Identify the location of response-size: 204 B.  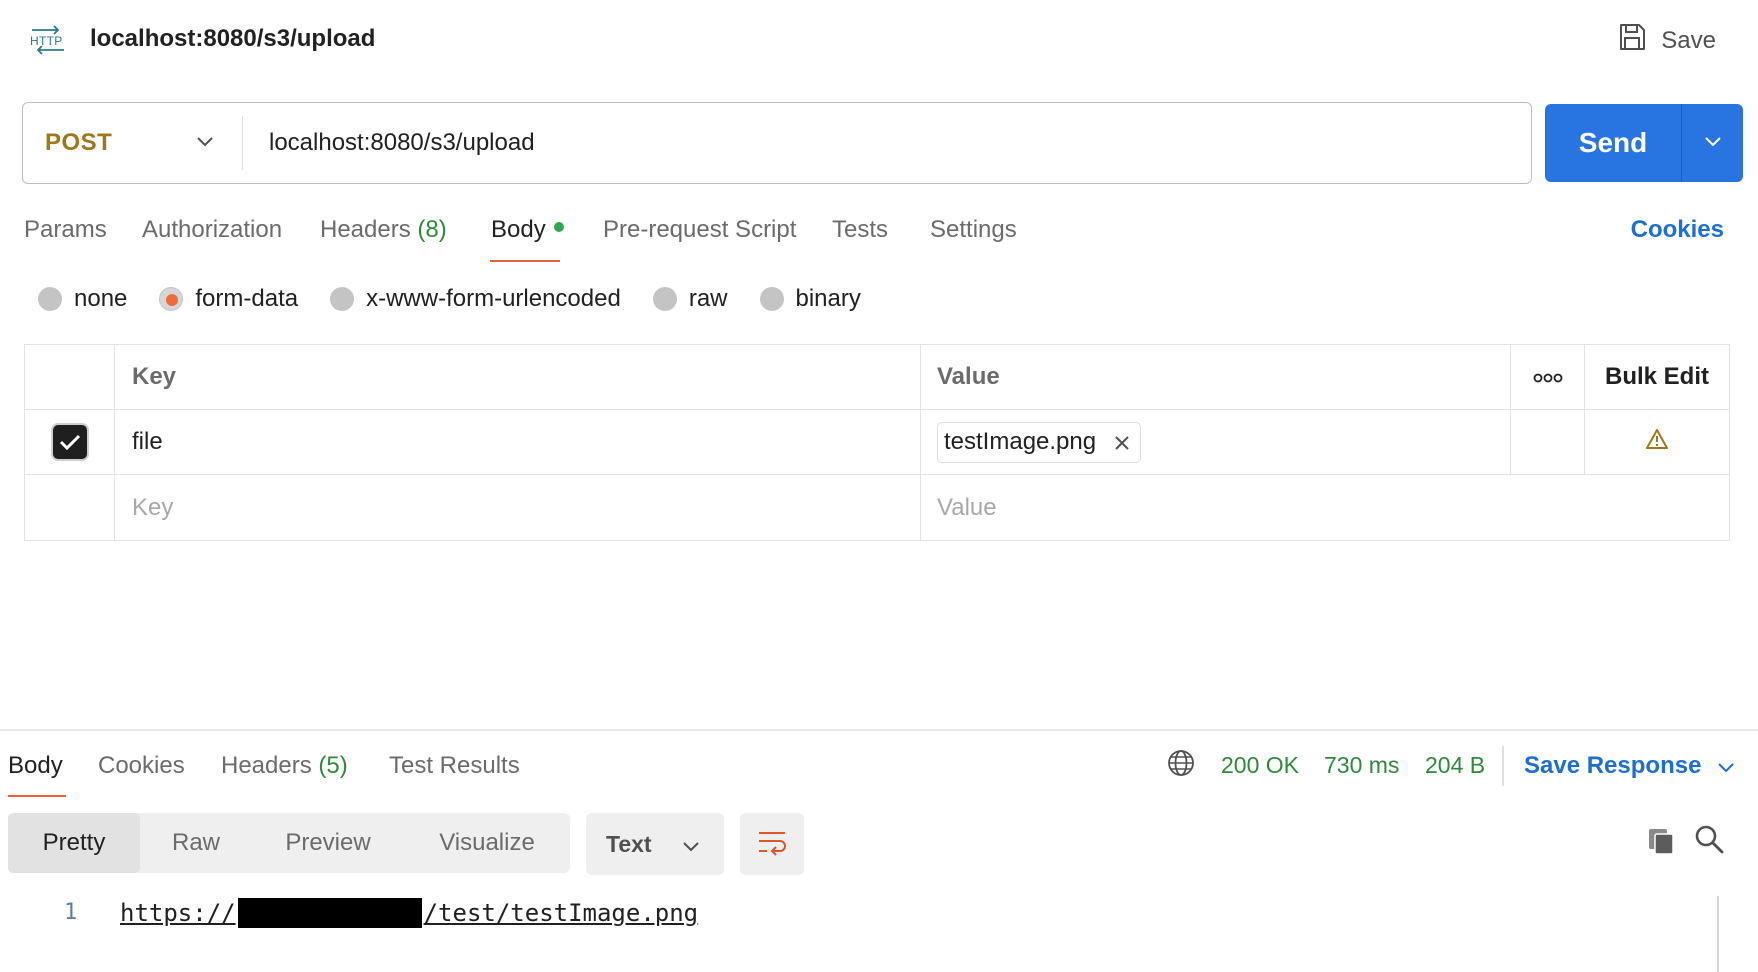
(1455, 765).